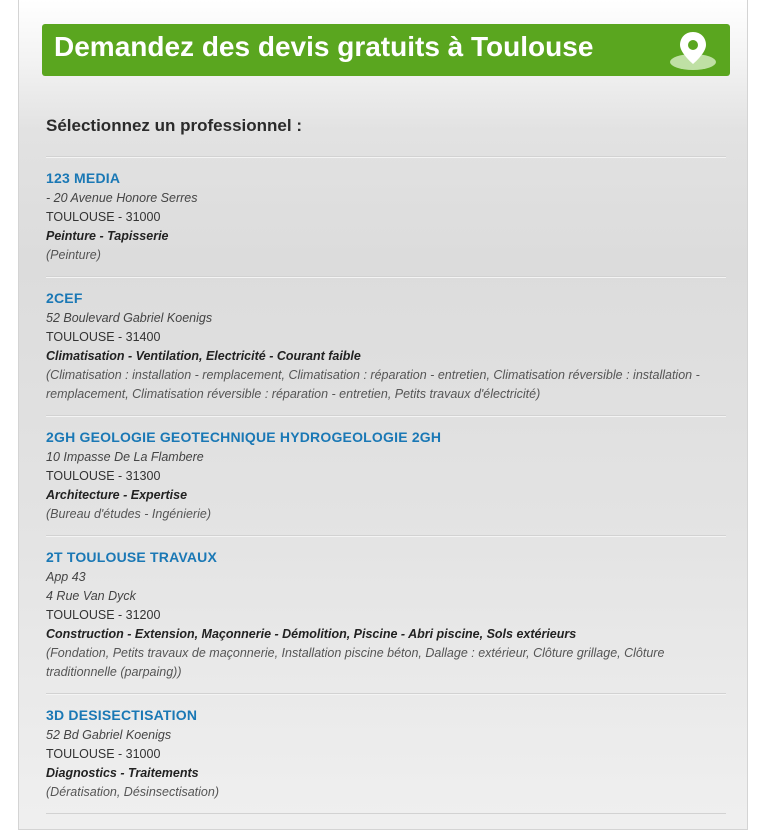 This screenshot has height=830, width=764. Describe the element at coordinates (103, 337) in the screenshot. I see `city-postcode: TOULOUSE - 31400` at that location.